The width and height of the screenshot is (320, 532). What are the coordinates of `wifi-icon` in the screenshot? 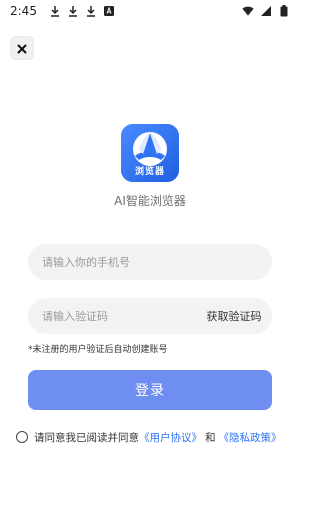 It's located at (248, 11).